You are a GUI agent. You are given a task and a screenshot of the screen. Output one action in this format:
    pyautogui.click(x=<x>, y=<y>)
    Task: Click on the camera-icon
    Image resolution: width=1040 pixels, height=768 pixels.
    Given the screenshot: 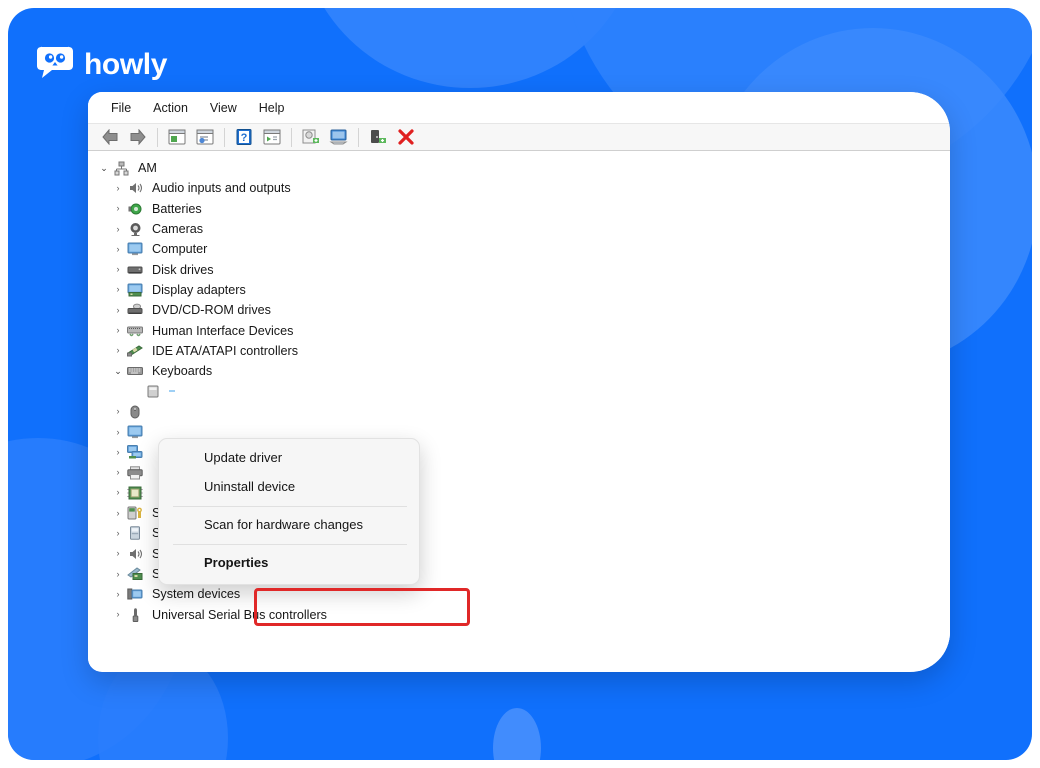 What is the action you would take?
    pyautogui.click(x=135, y=229)
    